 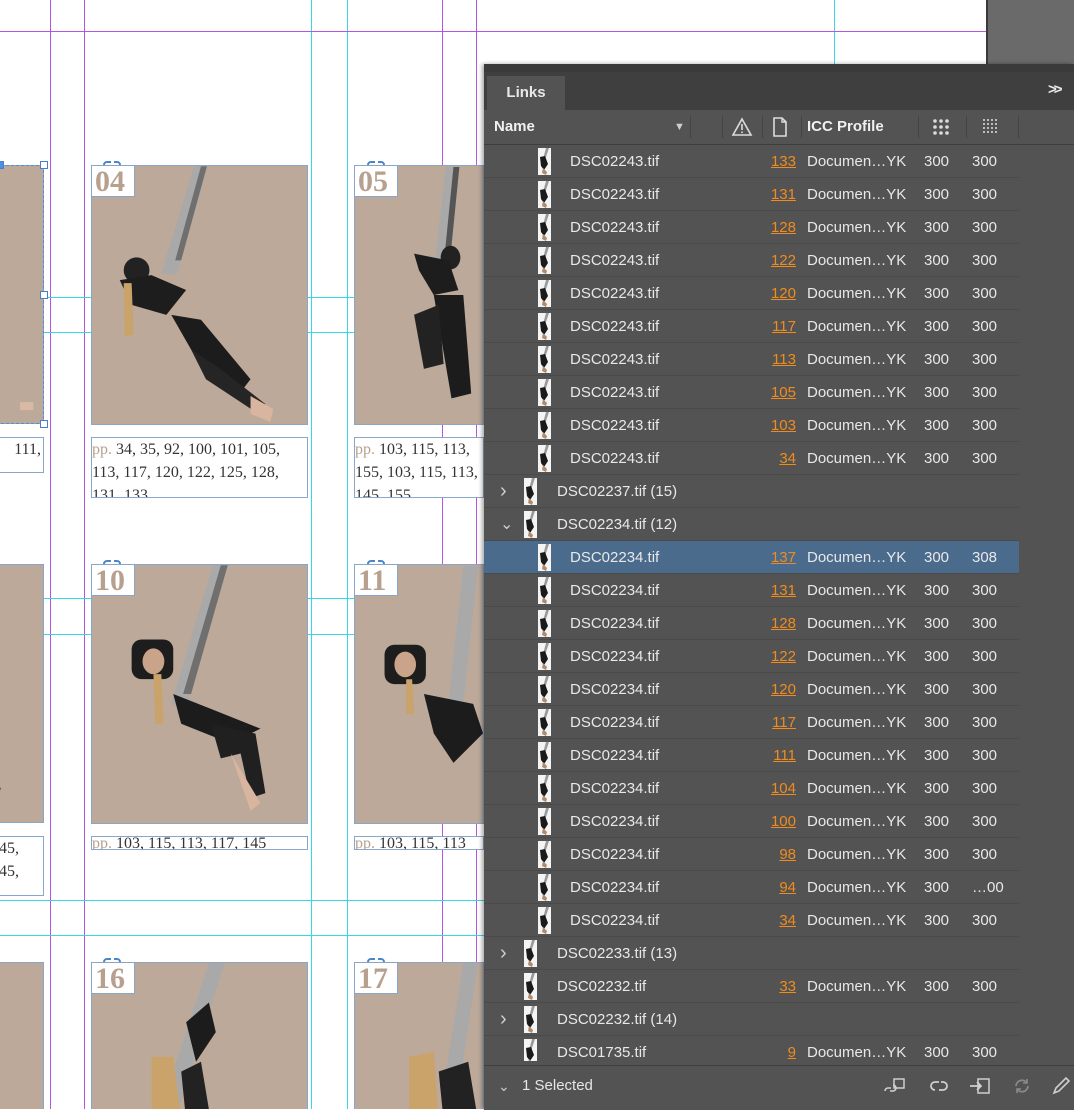 I want to click on link-page-number: 103, so click(x=771, y=425).